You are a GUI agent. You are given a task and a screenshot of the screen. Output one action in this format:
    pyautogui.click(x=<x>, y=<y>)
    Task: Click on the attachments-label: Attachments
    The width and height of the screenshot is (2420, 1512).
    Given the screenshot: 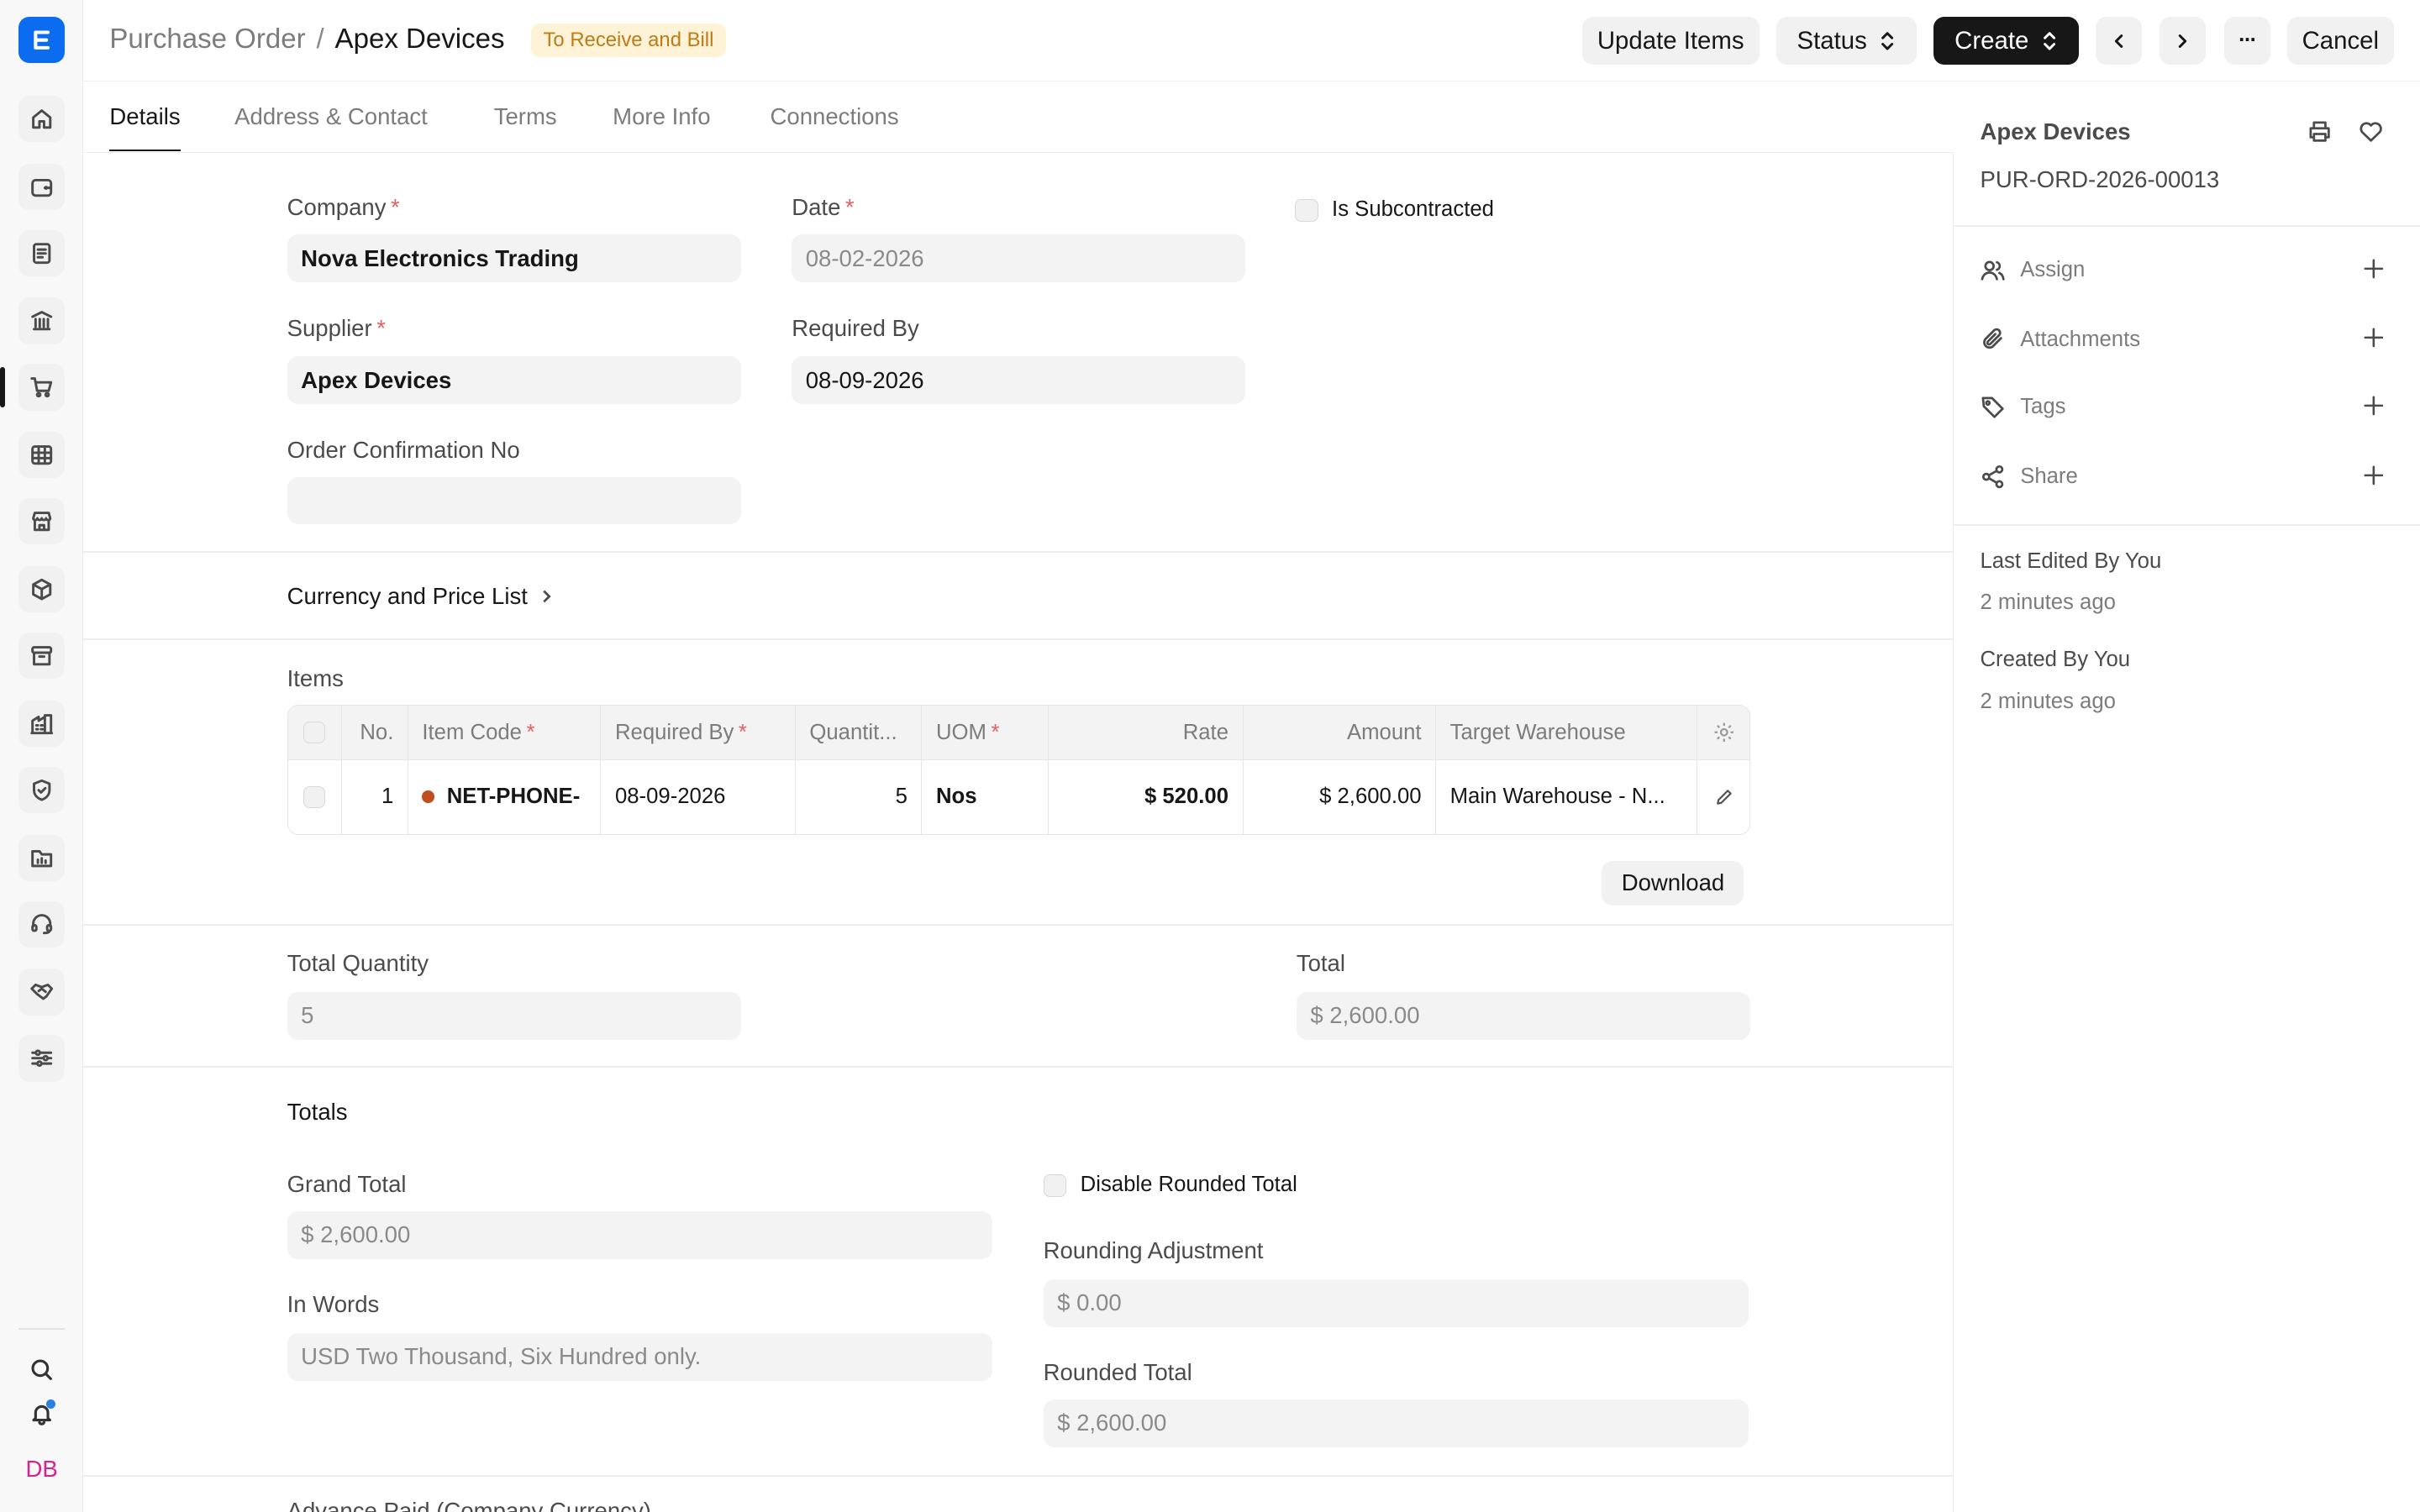 What is the action you would take?
    pyautogui.click(x=2081, y=339)
    